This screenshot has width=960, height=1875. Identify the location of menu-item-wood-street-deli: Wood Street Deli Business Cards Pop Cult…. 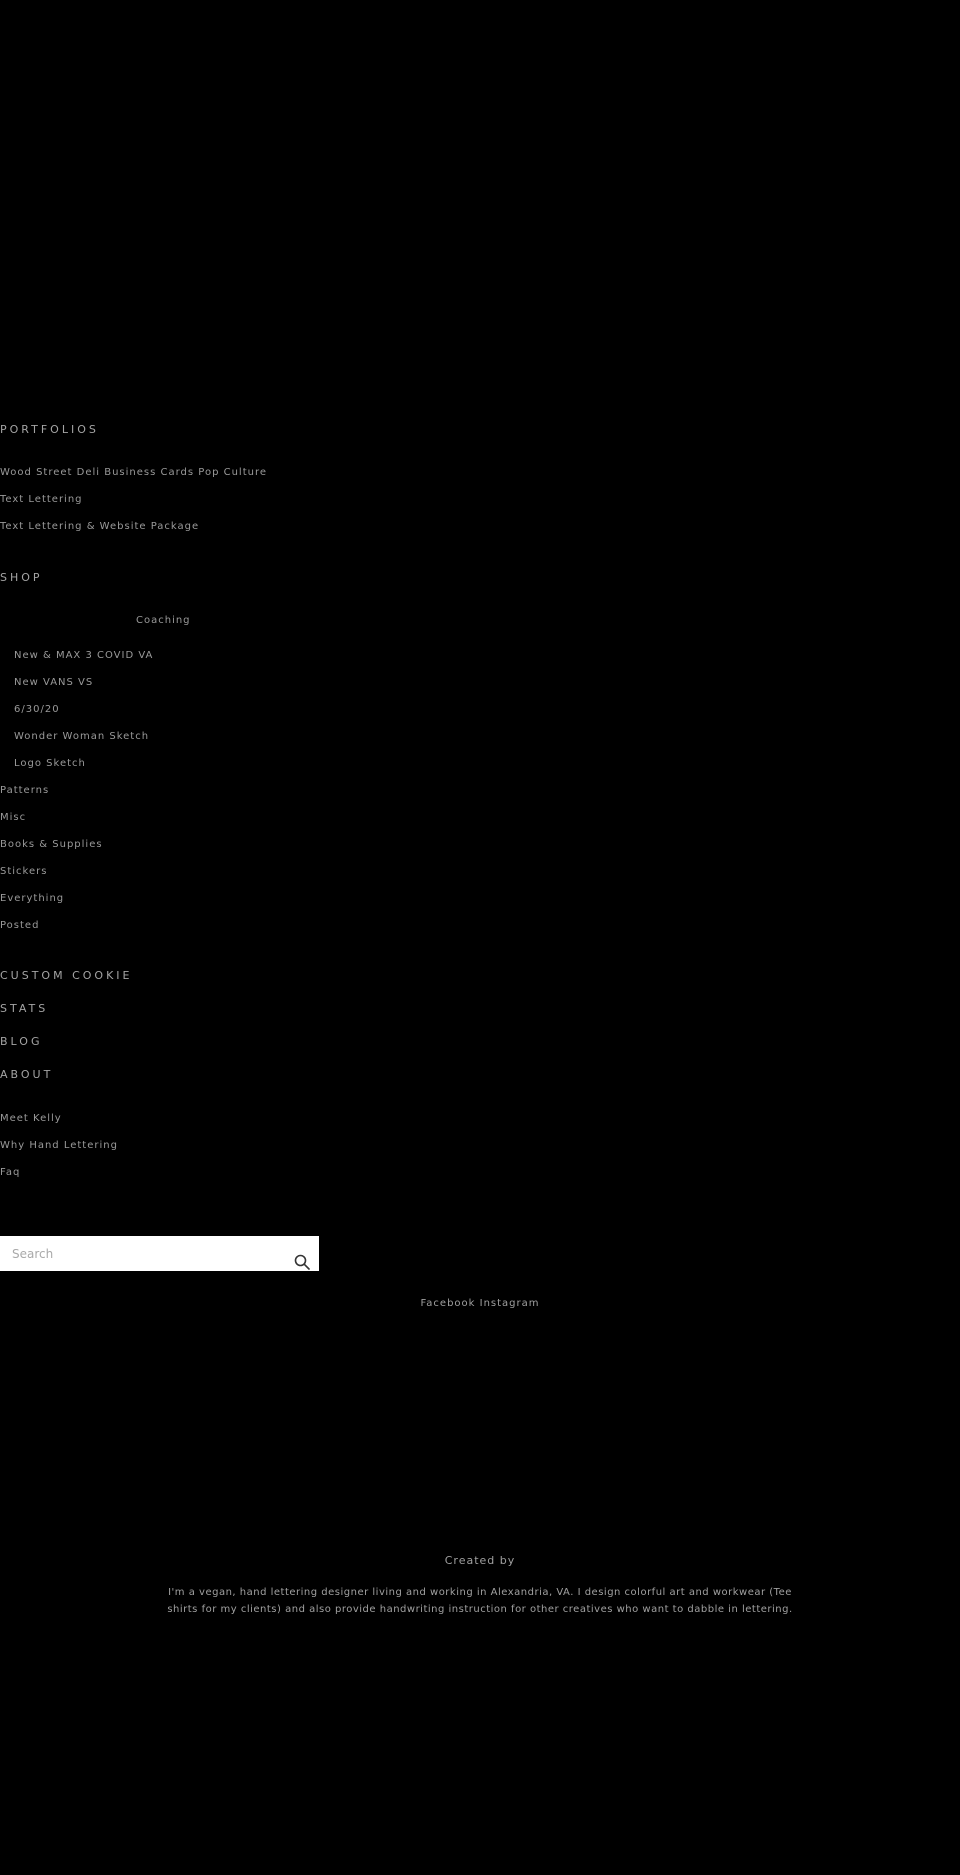
(133, 473).